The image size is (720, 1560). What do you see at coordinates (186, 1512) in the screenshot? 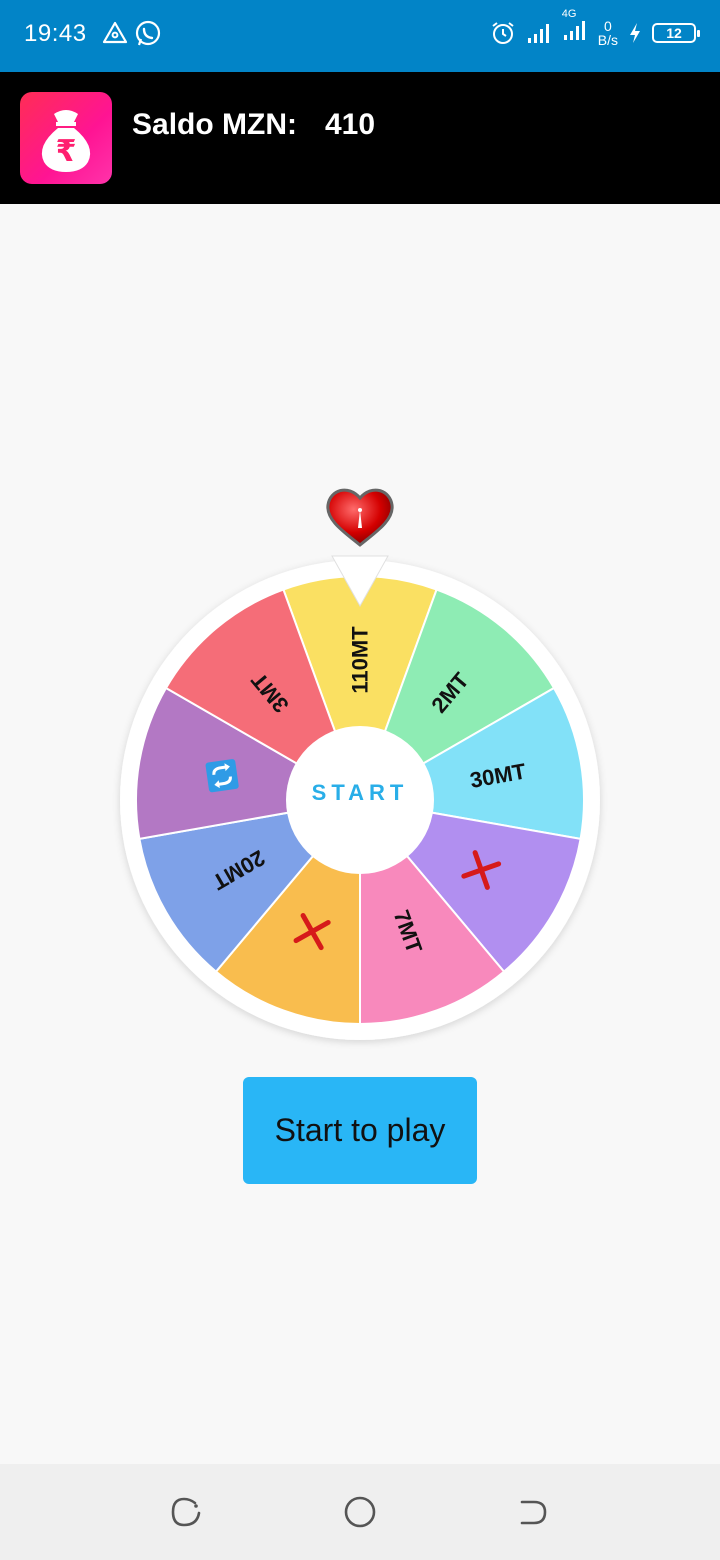
I see `recents-icon` at bounding box center [186, 1512].